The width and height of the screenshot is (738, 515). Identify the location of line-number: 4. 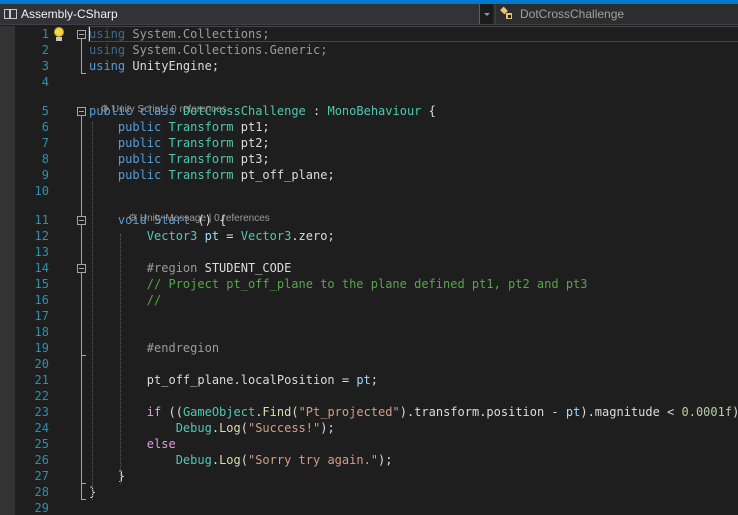
(45, 82).